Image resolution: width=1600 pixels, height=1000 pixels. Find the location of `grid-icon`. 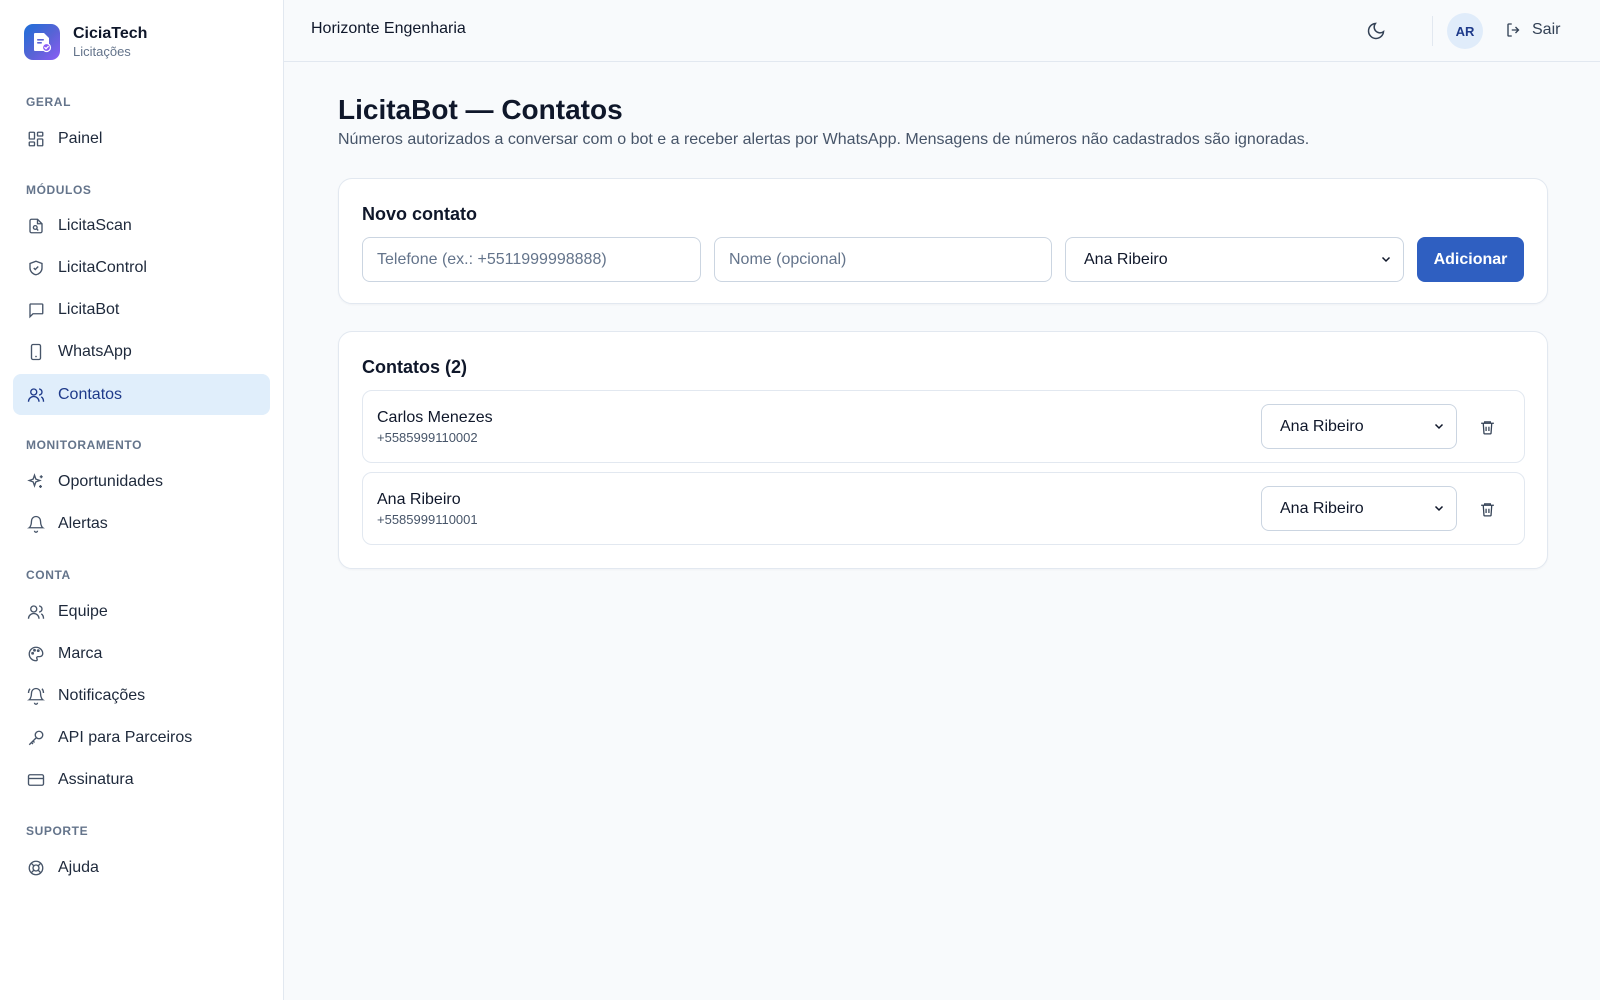

grid-icon is located at coordinates (36, 139).